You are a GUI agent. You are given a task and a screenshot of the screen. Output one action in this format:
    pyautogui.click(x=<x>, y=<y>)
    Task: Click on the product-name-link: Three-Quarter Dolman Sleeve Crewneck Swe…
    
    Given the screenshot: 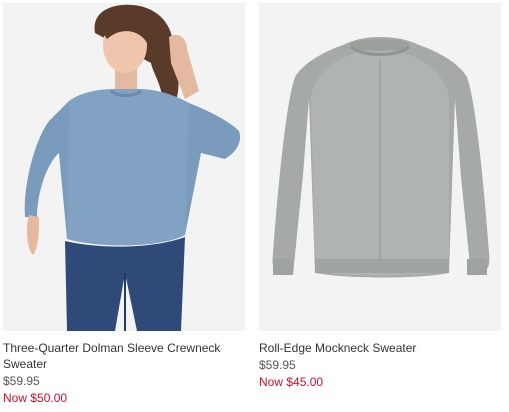 What is the action you would take?
    pyautogui.click(x=124, y=356)
    